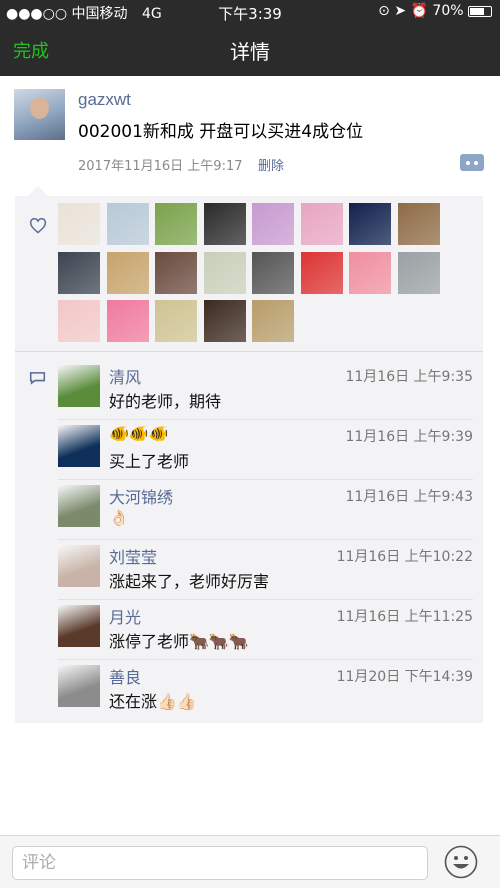 The image size is (500, 888). Describe the element at coordinates (149, 461) in the screenshot. I see `comment-text: 买上了老师` at that location.